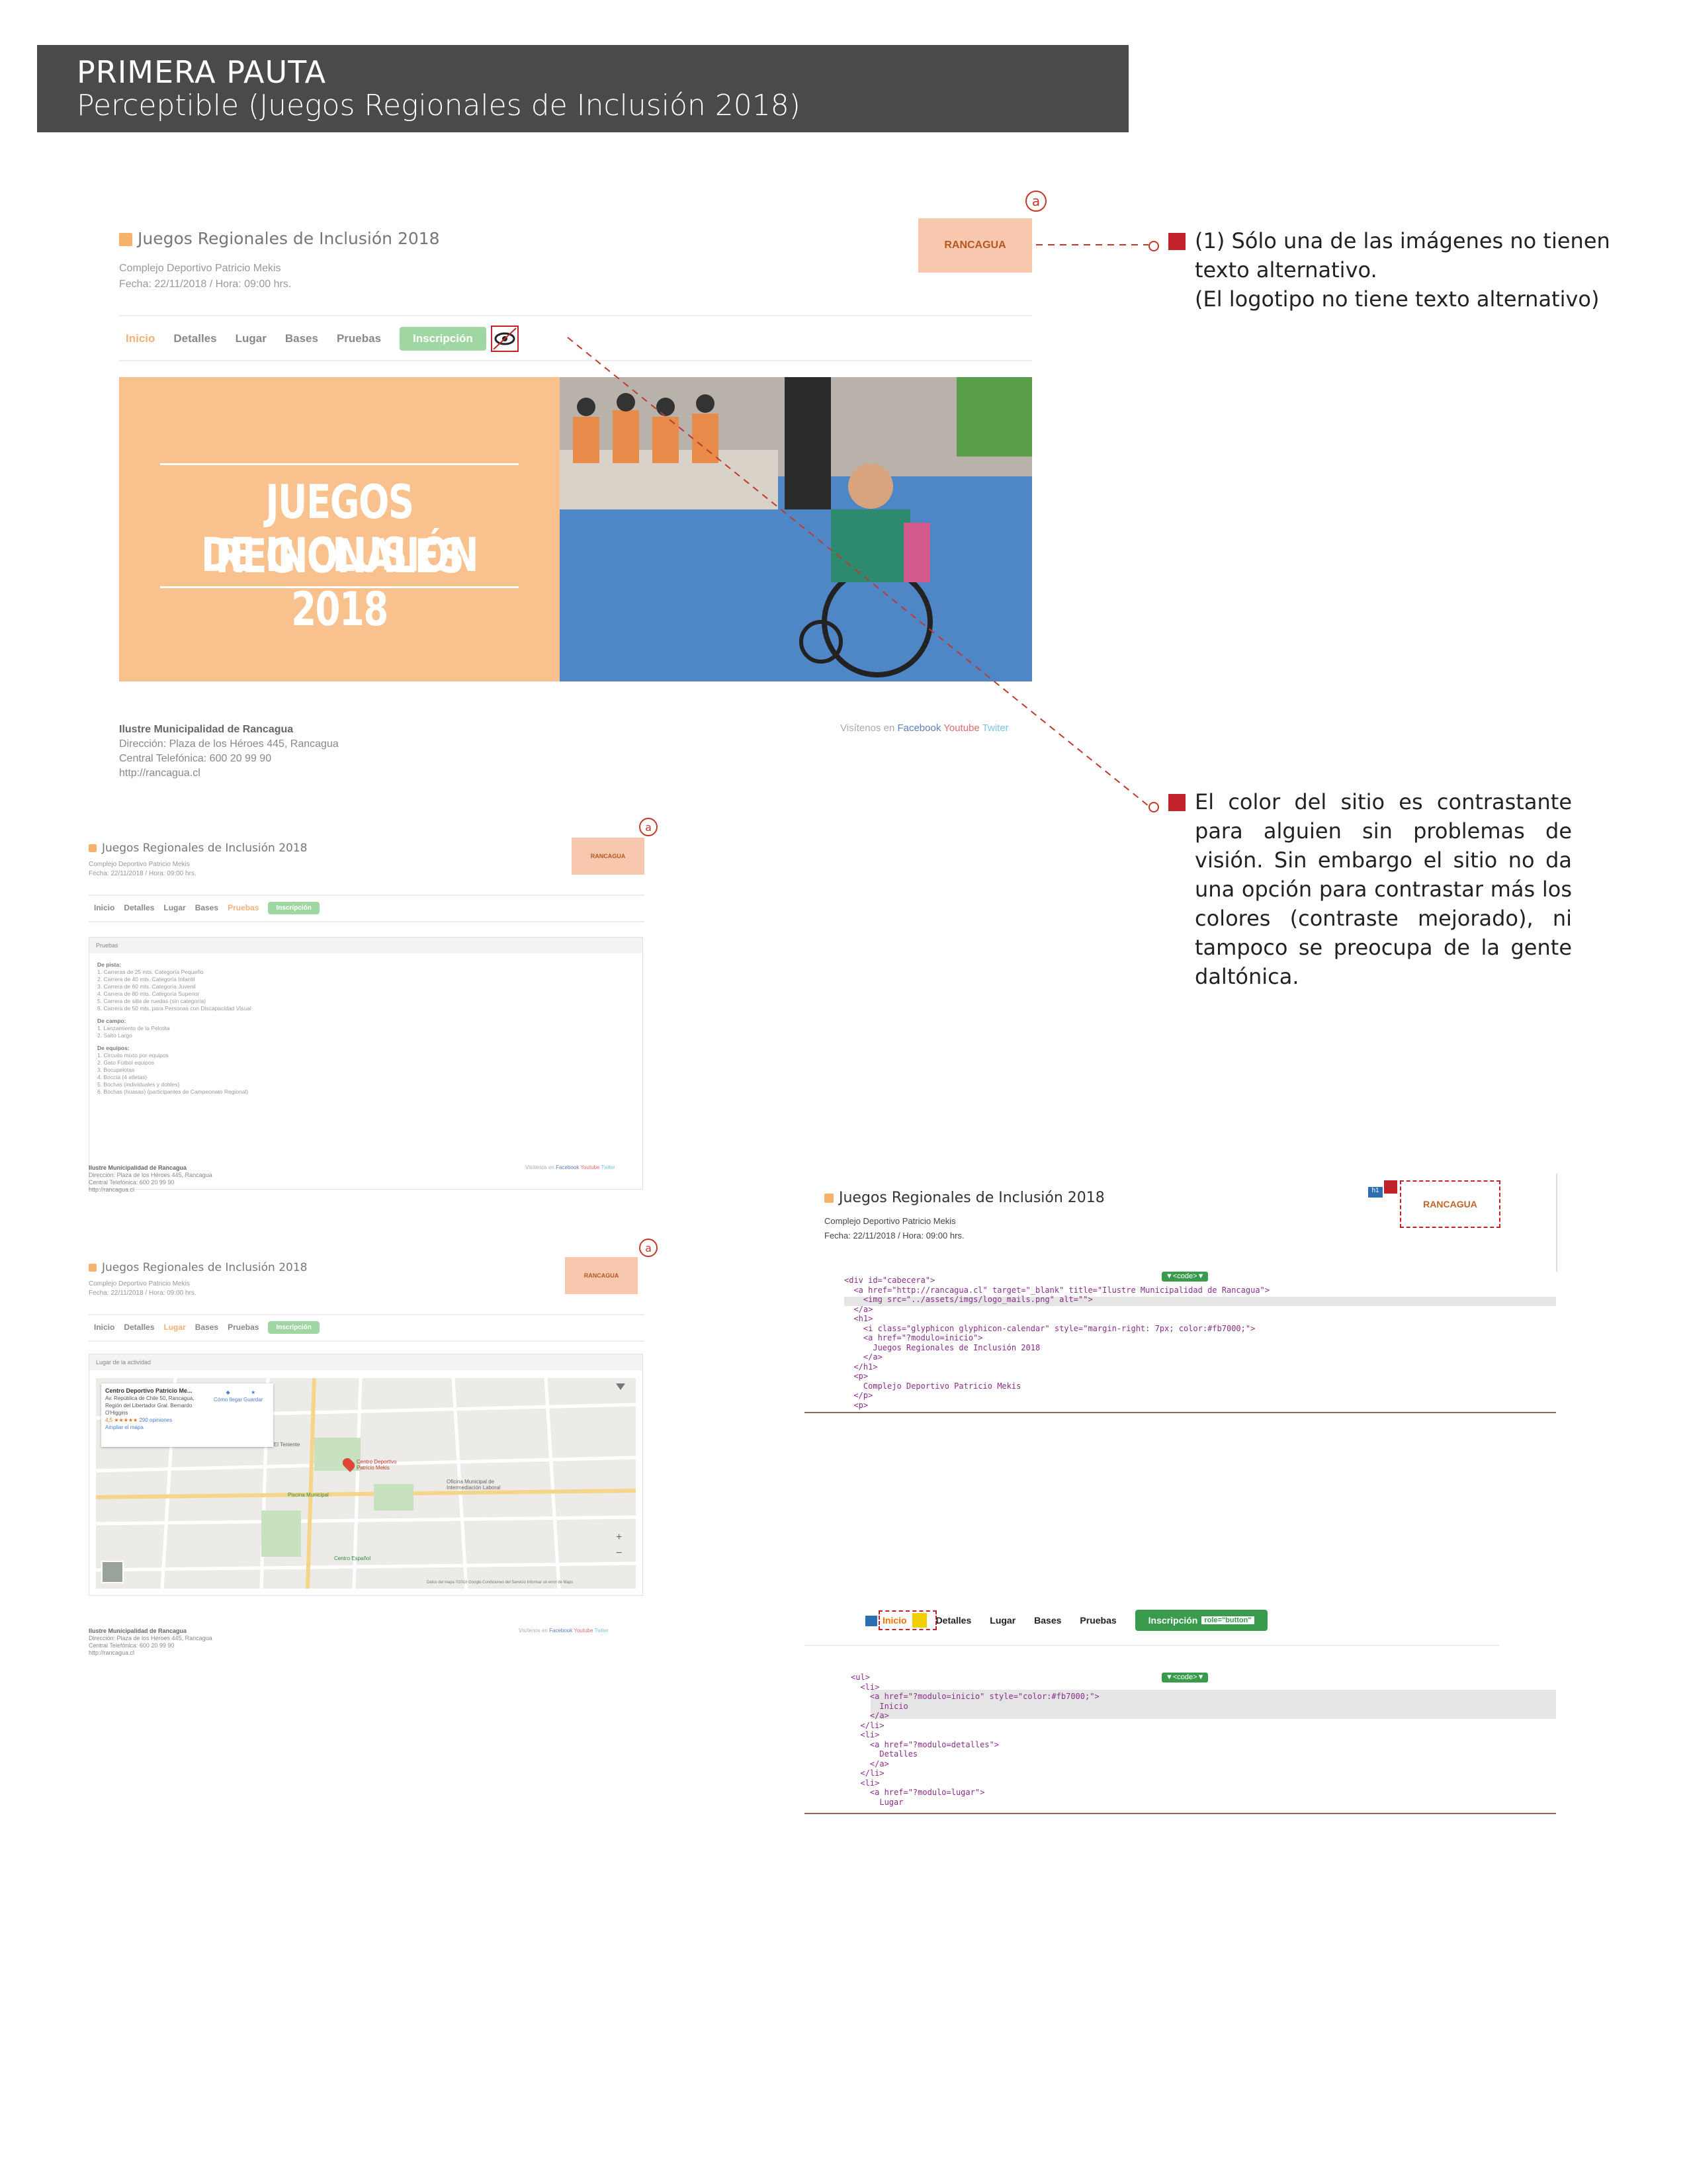  I want to click on map-label: Centro Español, so click(353, 1558).